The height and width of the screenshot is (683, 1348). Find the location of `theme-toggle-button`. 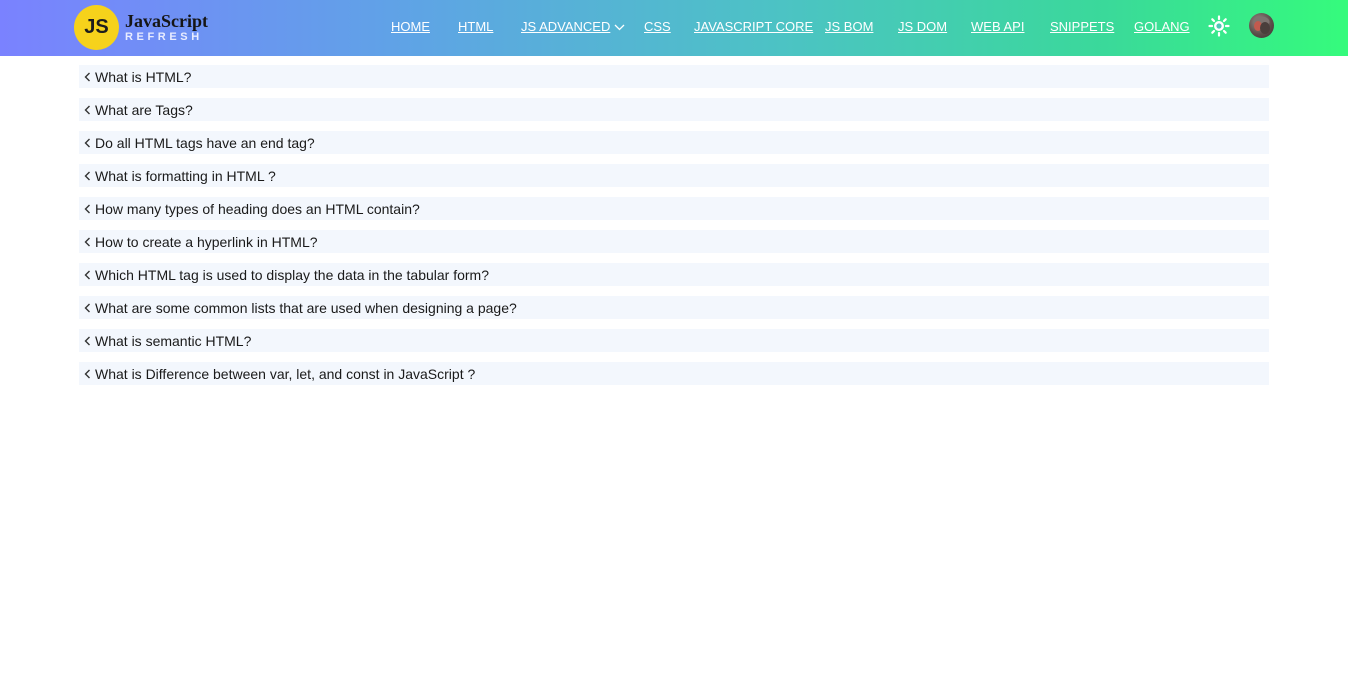

theme-toggle-button is located at coordinates (1219, 26).